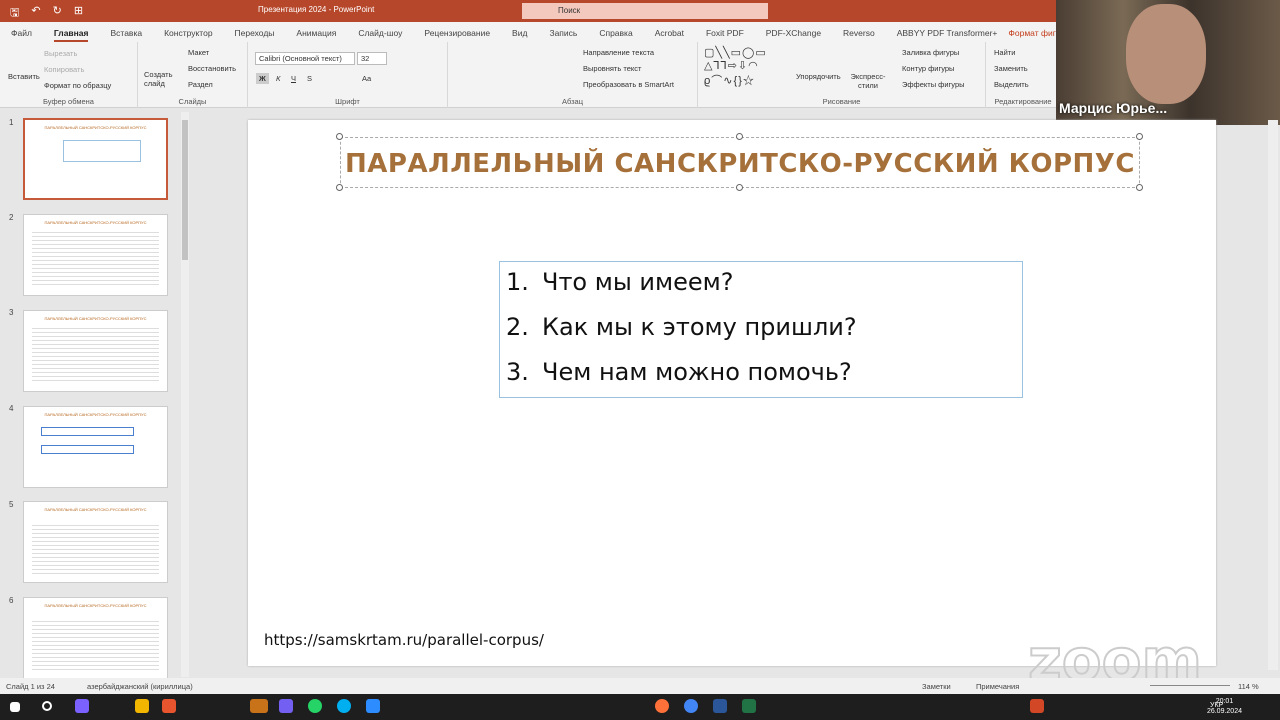 The image size is (1280, 720). What do you see at coordinates (735, 67) in the screenshot?
I see `shapes-gallery: ▢╲╲▭◯▭ △⅂⅂⇨⇩◠ ϱ⌒∿{}☆` at bounding box center [735, 67].